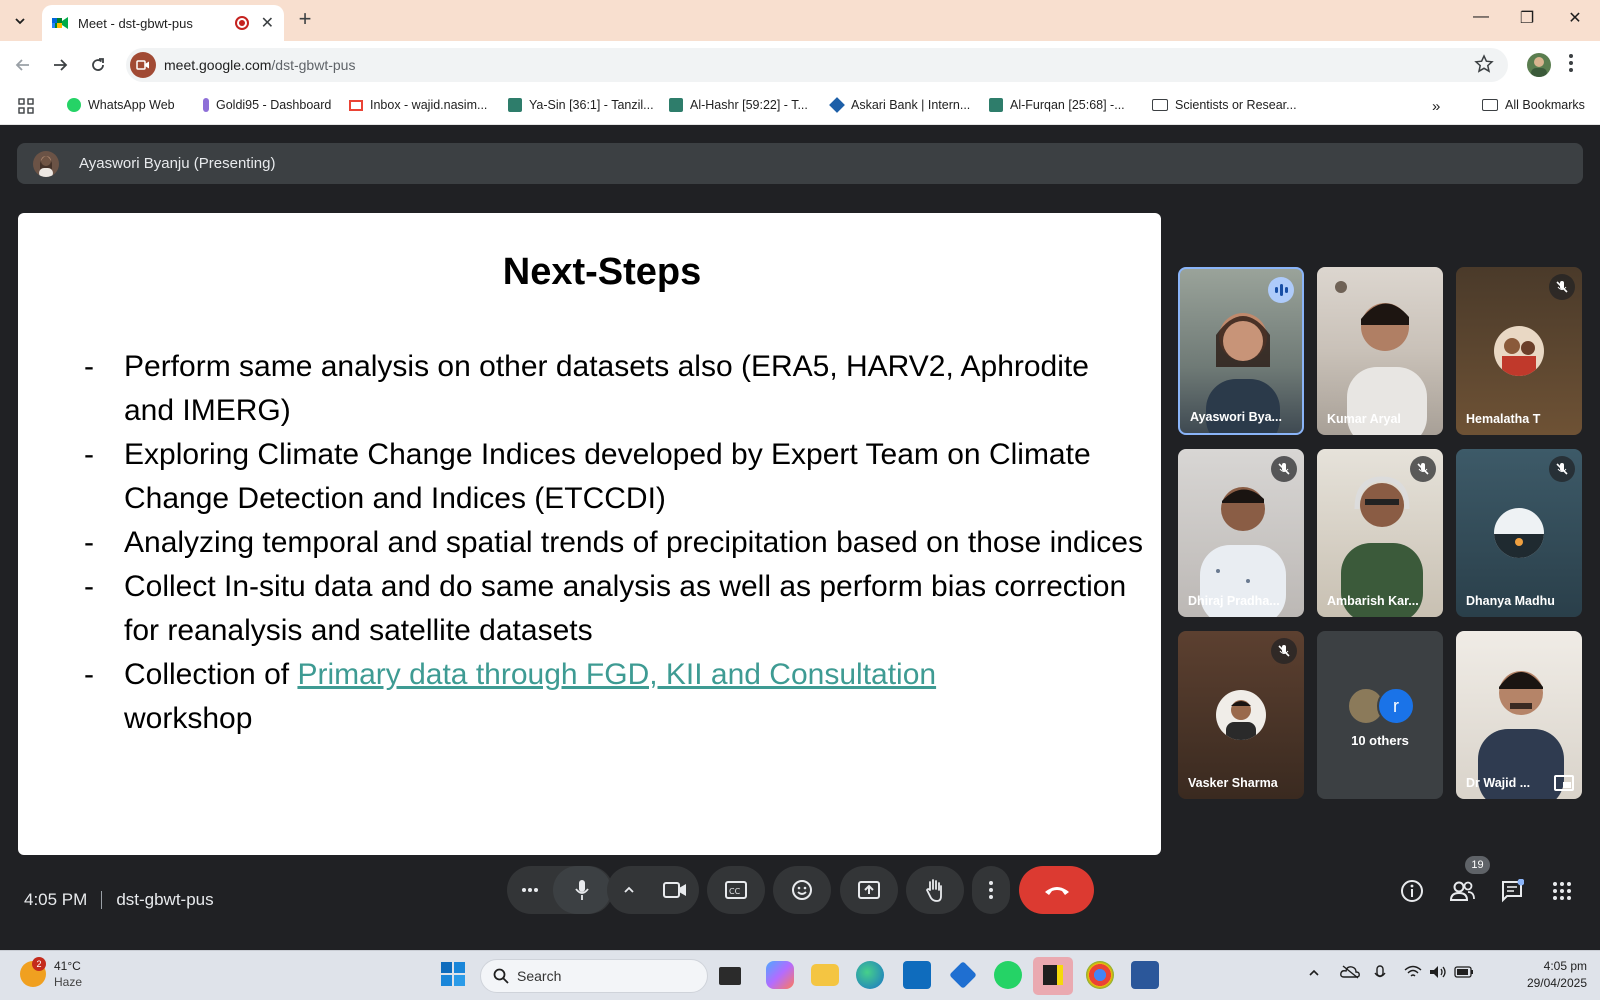  I want to click on minimize-button: —, so click(1481, 17).